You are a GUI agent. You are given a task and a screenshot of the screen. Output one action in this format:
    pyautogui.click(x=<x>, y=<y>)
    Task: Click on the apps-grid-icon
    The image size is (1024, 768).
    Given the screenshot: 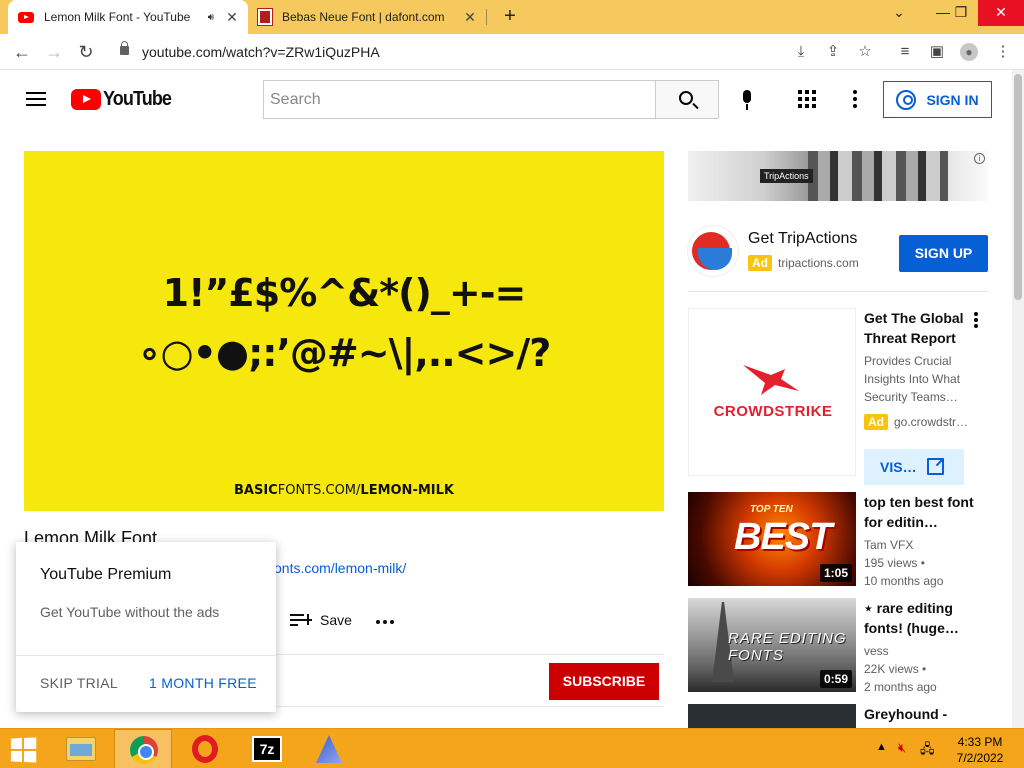 What is the action you would take?
    pyautogui.click(x=807, y=99)
    